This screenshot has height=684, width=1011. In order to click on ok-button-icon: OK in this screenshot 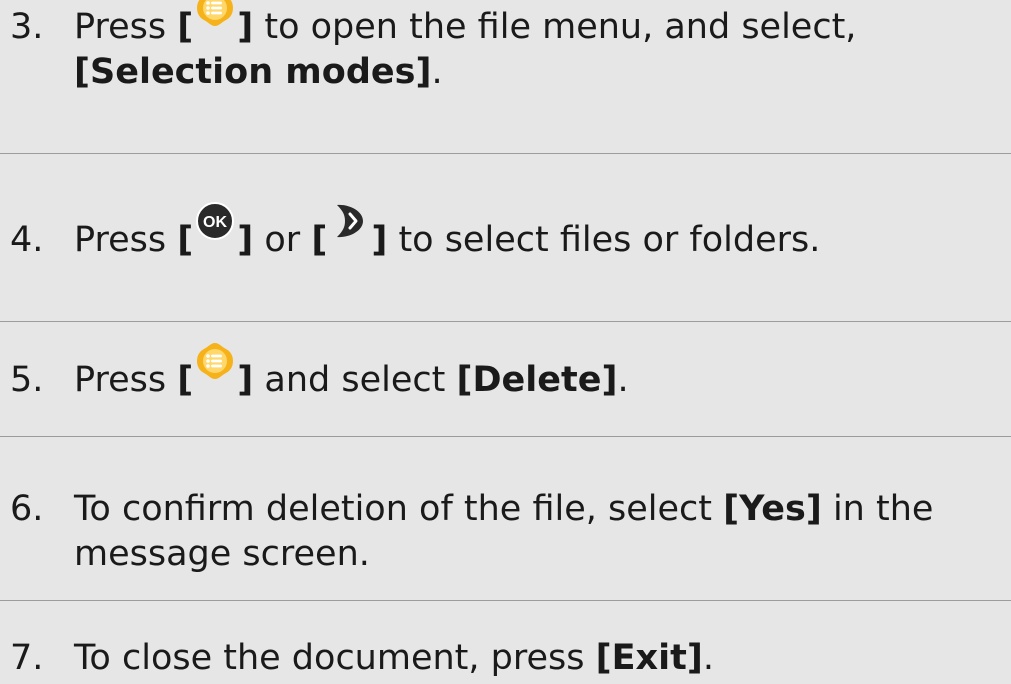, I will do `click(215, 228)`.